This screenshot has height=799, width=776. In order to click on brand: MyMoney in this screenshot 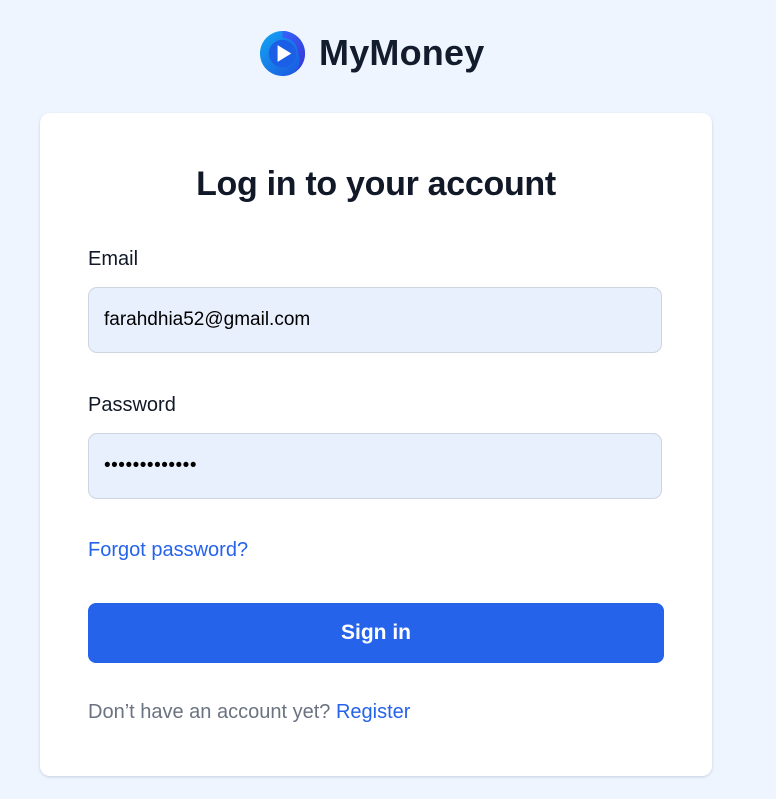, I will do `click(371, 53)`.